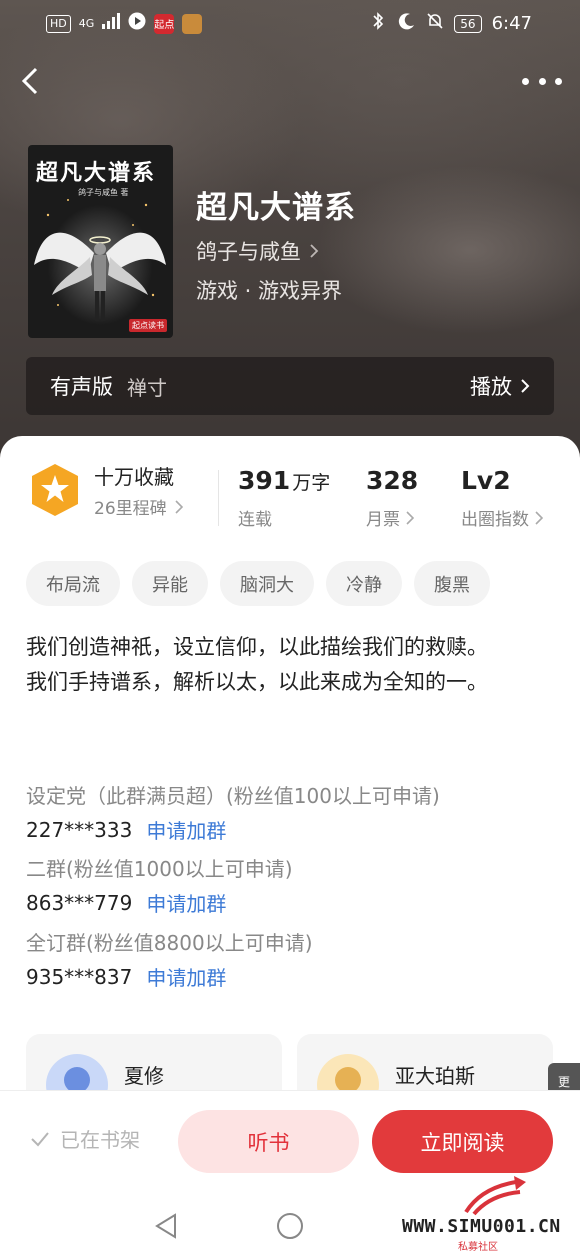 The height and width of the screenshot is (1257, 580). Describe the element at coordinates (103, 192) in the screenshot. I see `cover-author-art: 鸽子与咸鱼 著` at that location.